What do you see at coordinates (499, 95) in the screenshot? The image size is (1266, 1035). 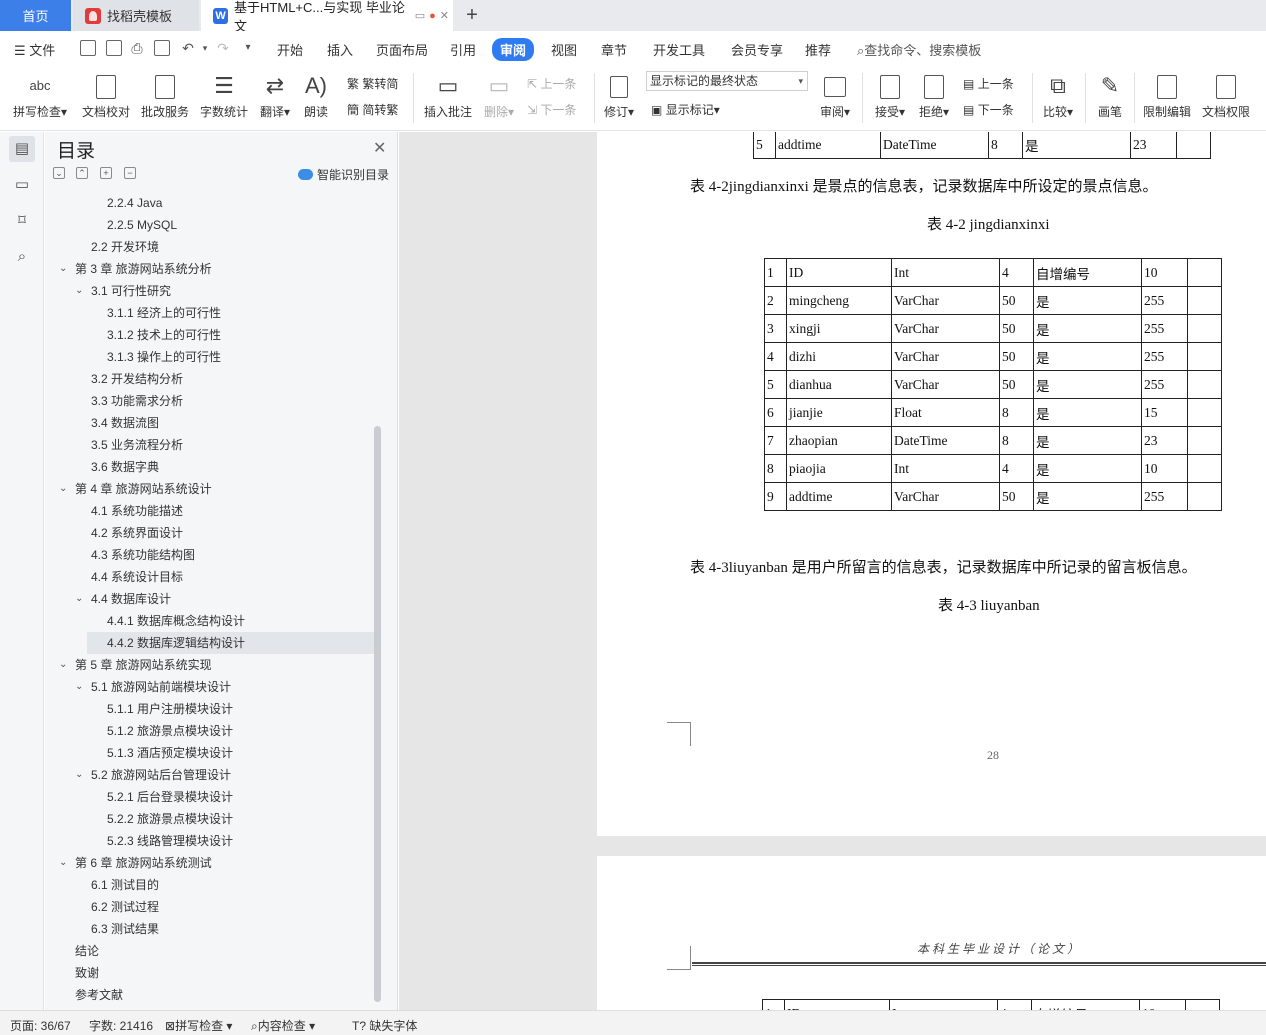 I see `delete-comment-button: ▭ 删除▾` at bounding box center [499, 95].